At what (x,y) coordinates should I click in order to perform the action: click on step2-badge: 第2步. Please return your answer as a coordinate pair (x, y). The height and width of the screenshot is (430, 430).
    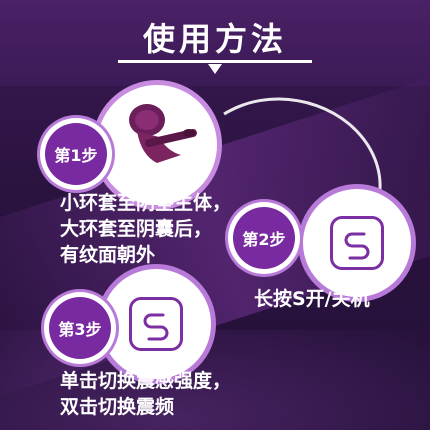
    Looking at the image, I should click on (264, 238).